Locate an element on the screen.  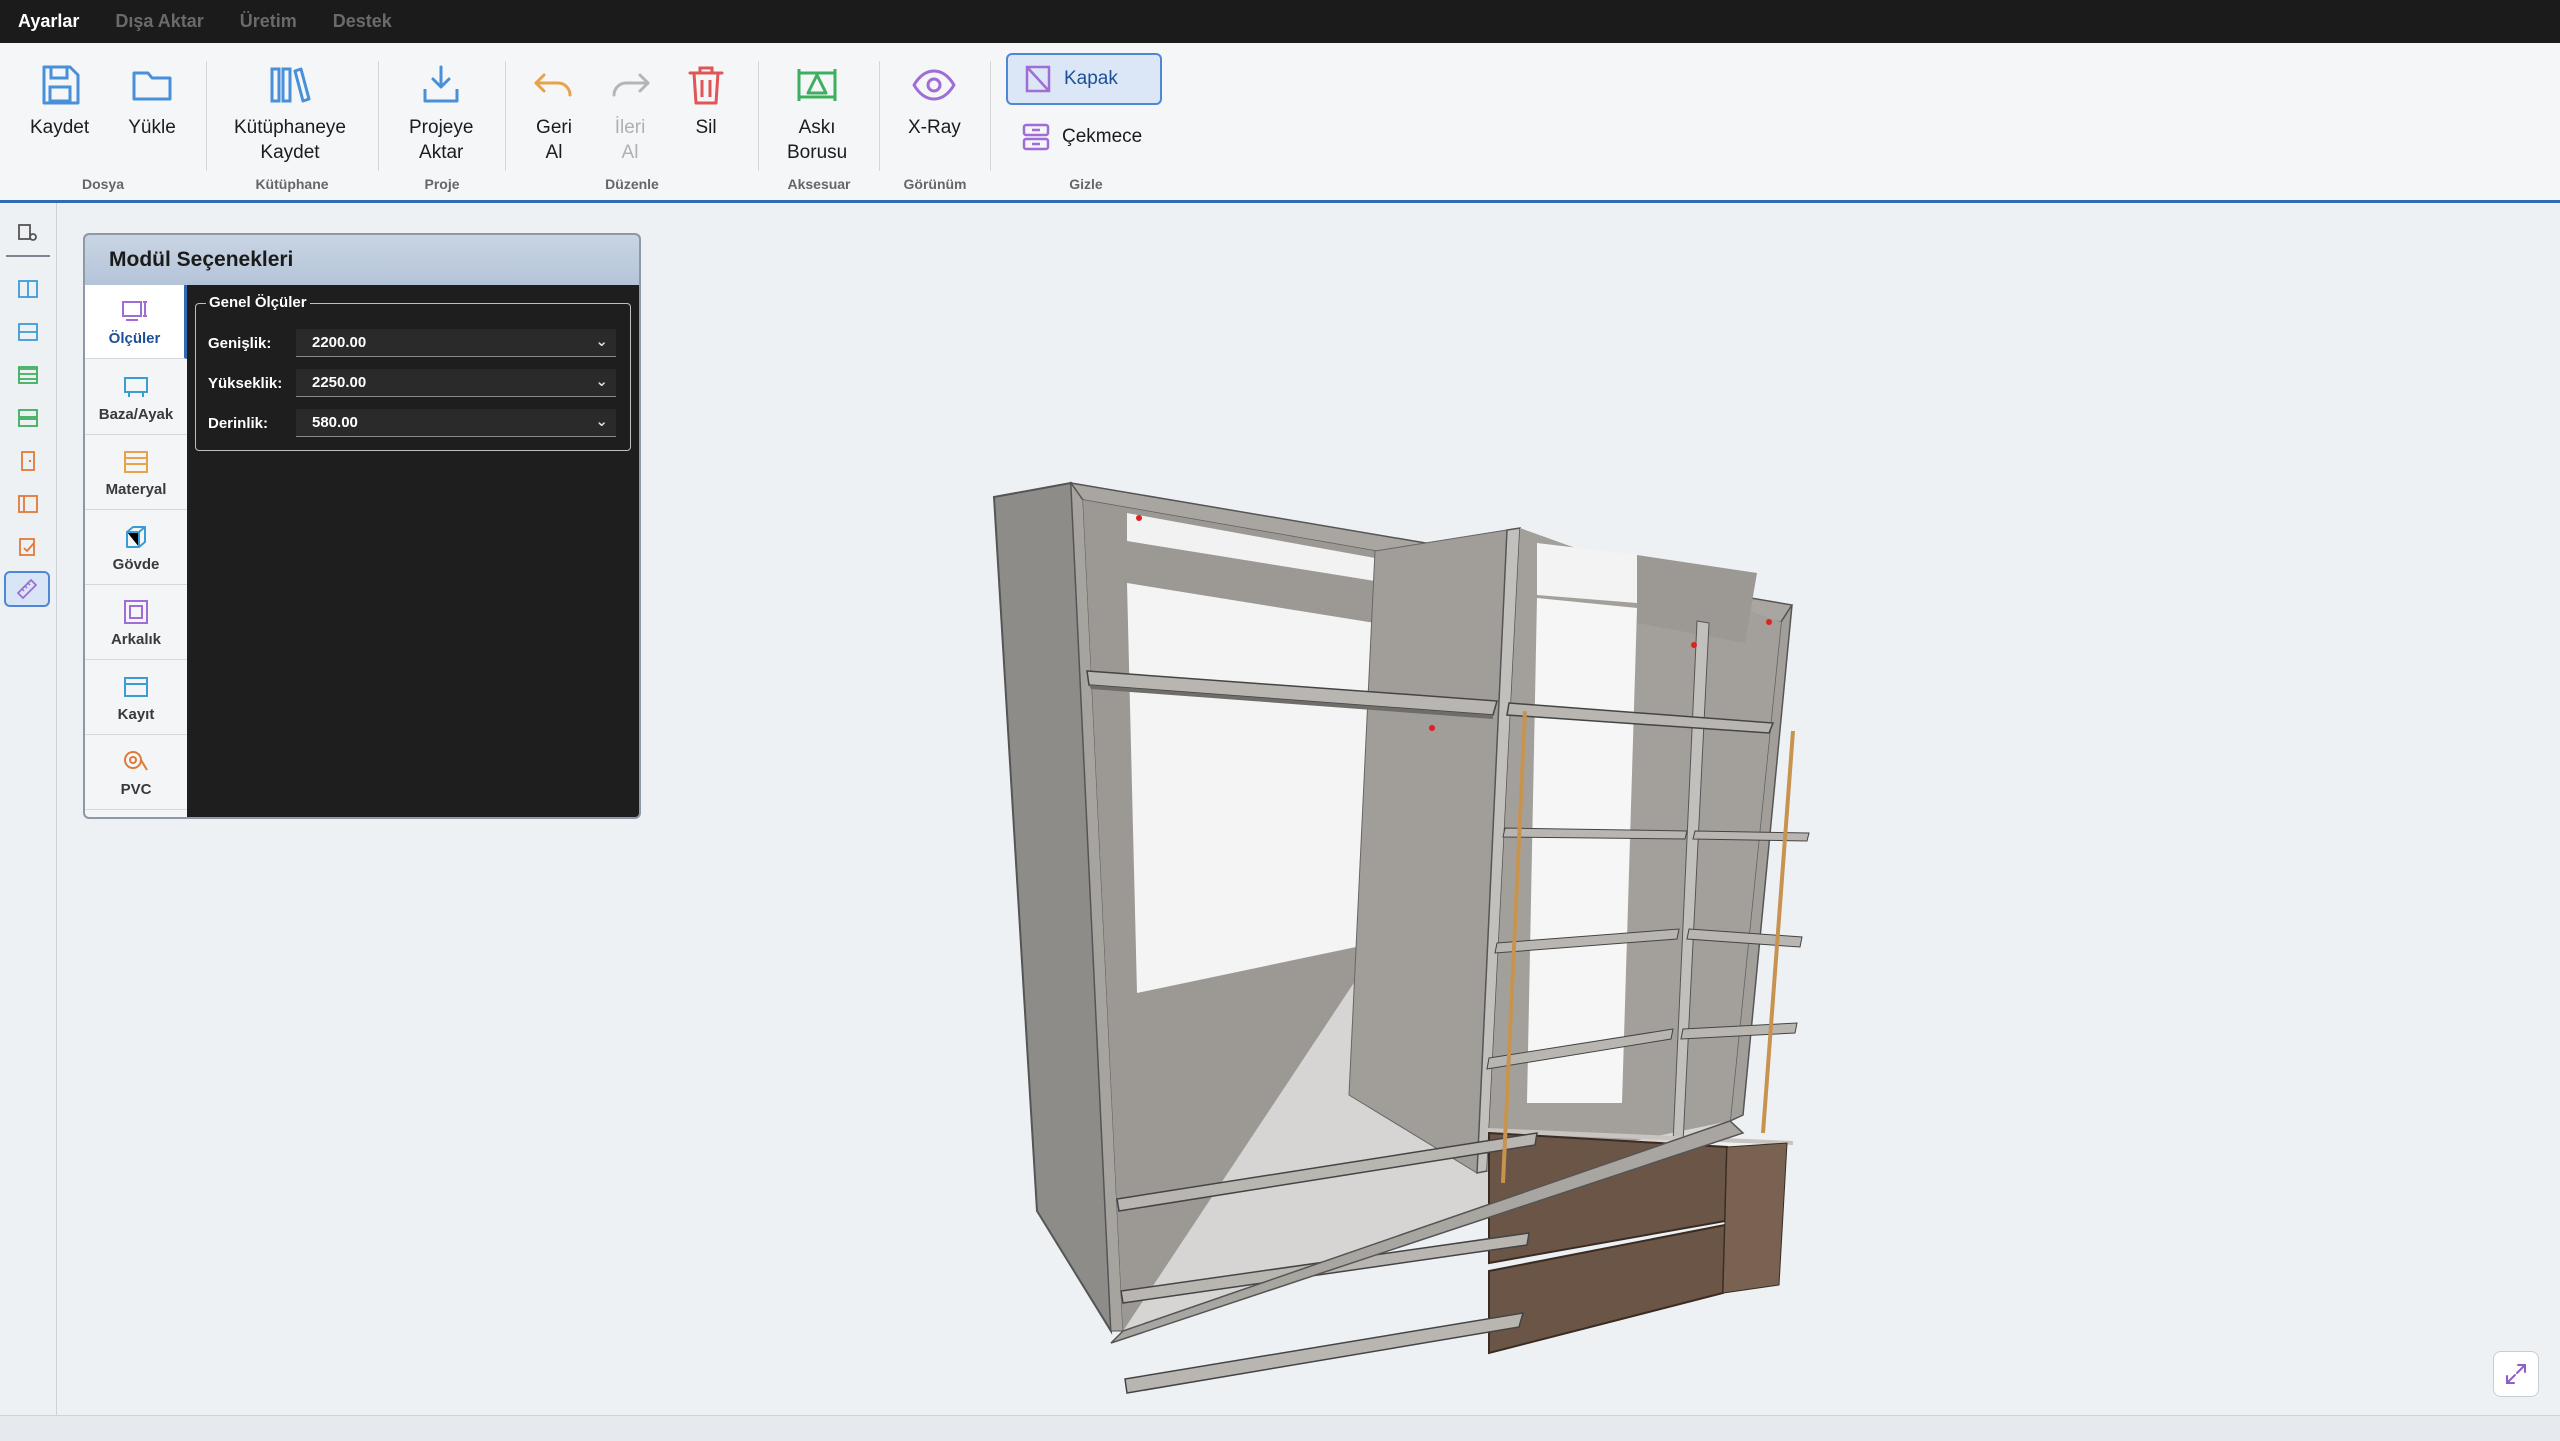
tab-olculer: Ölçüler is located at coordinates (136, 322).